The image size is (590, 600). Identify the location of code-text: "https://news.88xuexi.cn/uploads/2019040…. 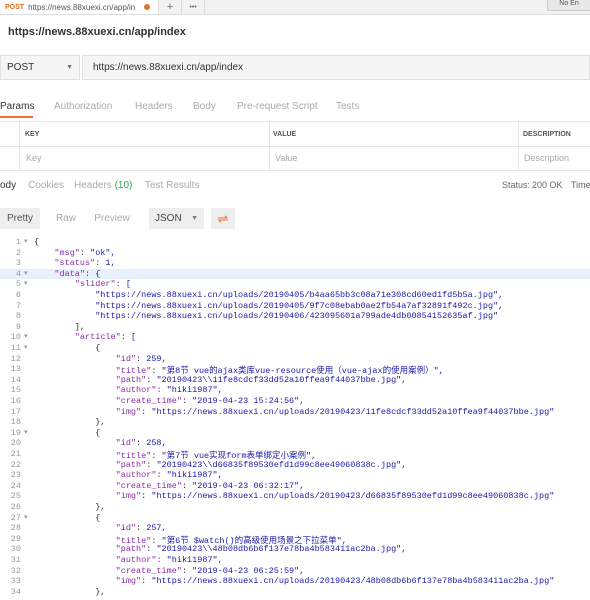
(269, 305).